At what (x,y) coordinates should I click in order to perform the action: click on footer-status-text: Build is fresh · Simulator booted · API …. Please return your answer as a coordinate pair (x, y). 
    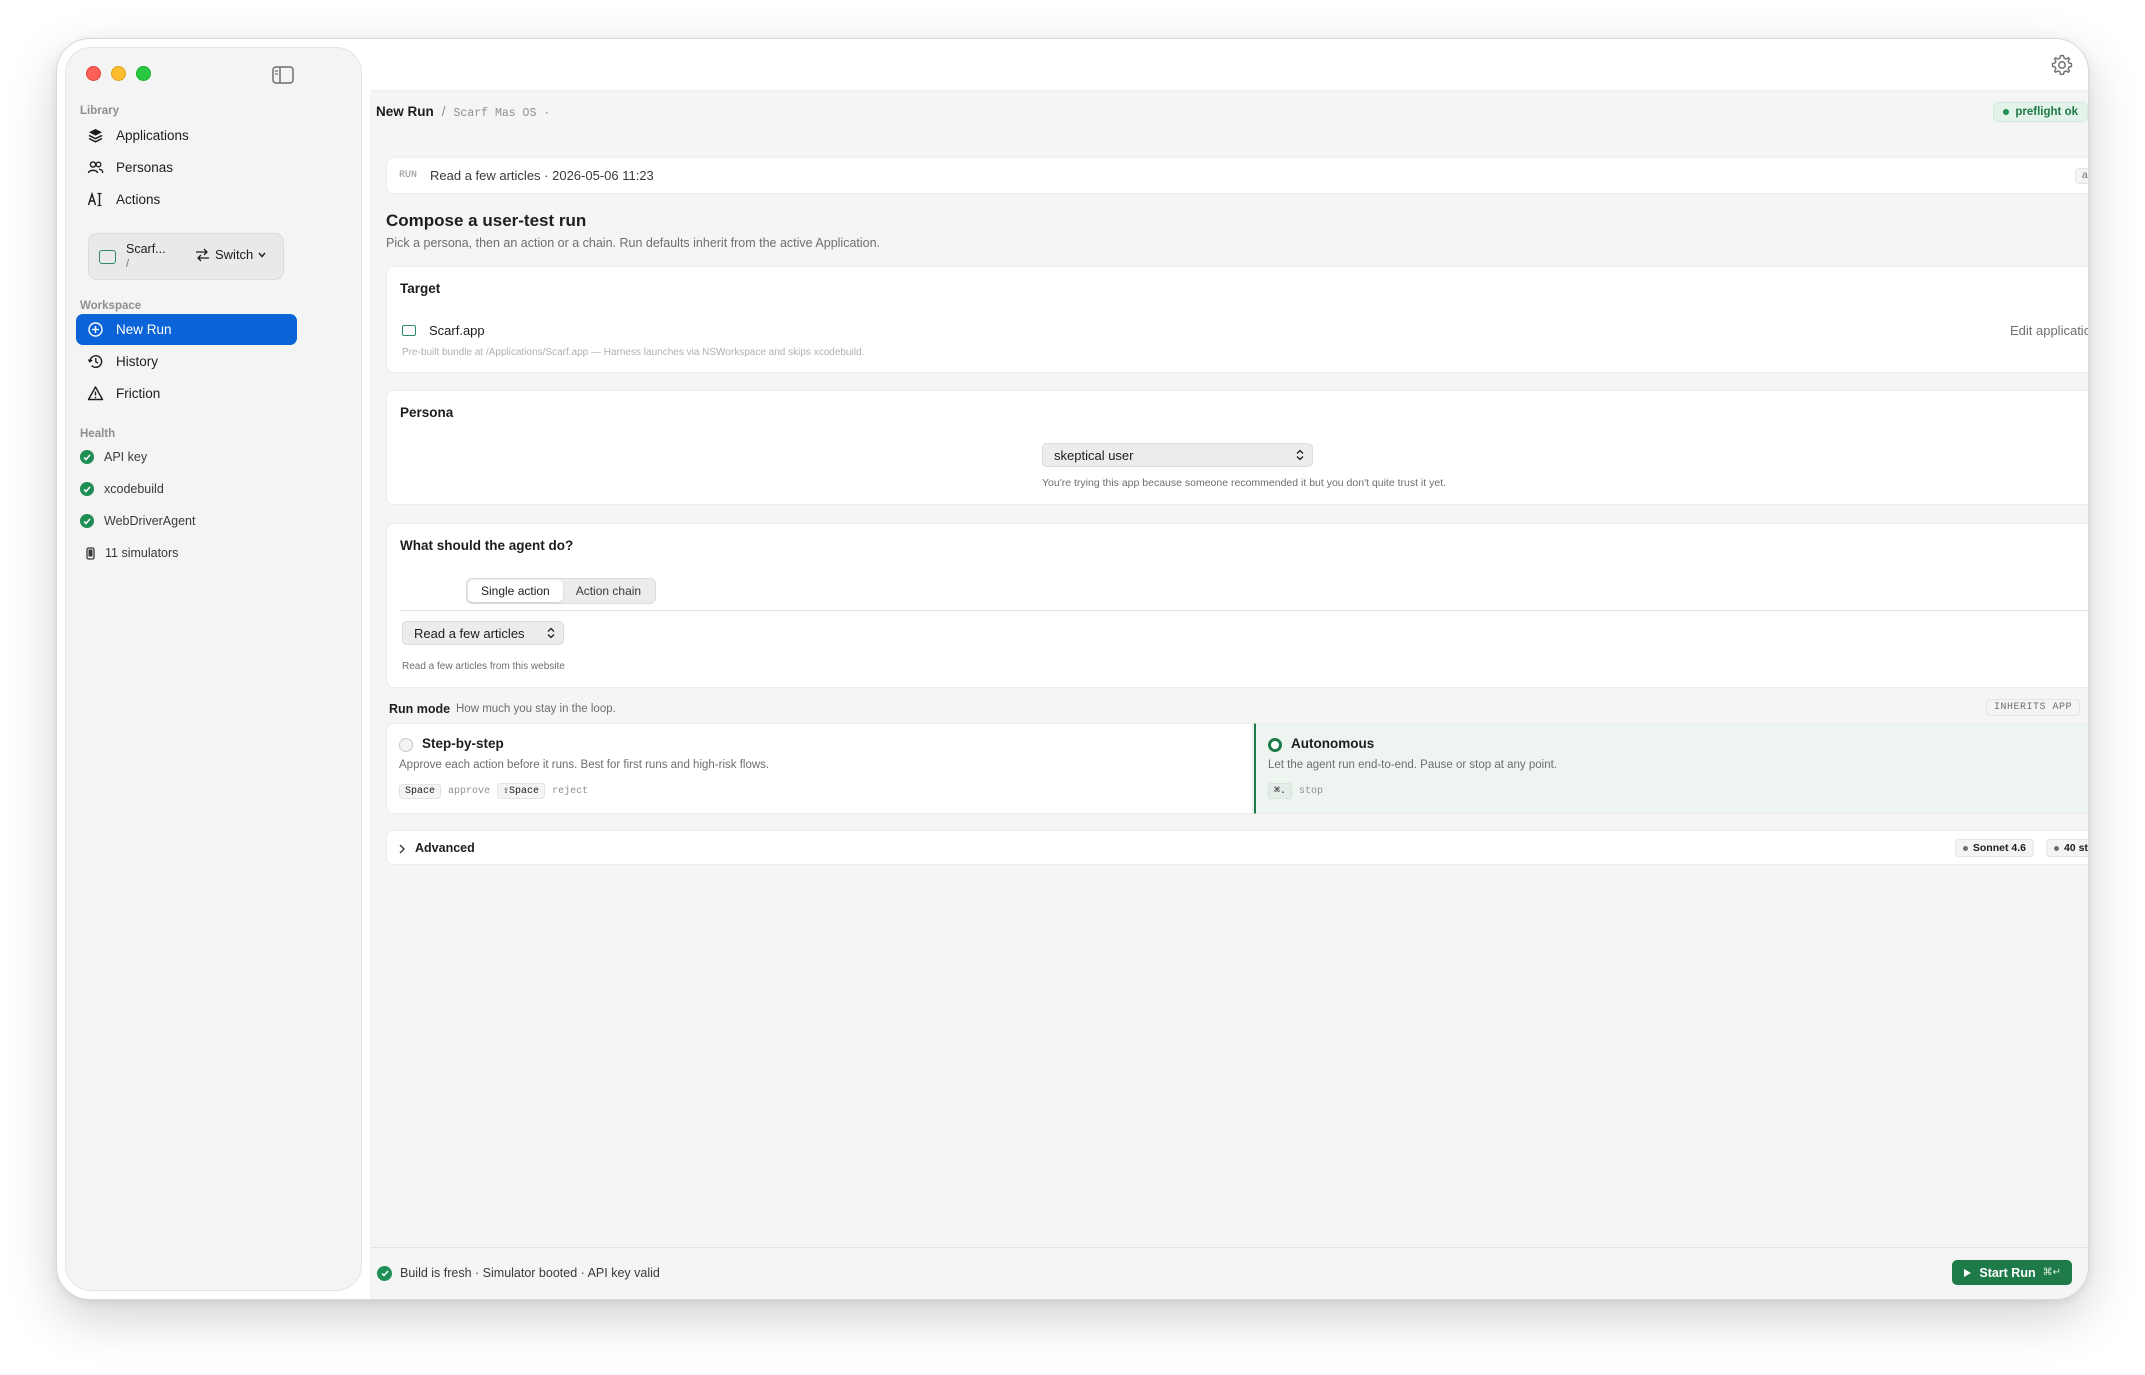
    Looking at the image, I should click on (530, 1273).